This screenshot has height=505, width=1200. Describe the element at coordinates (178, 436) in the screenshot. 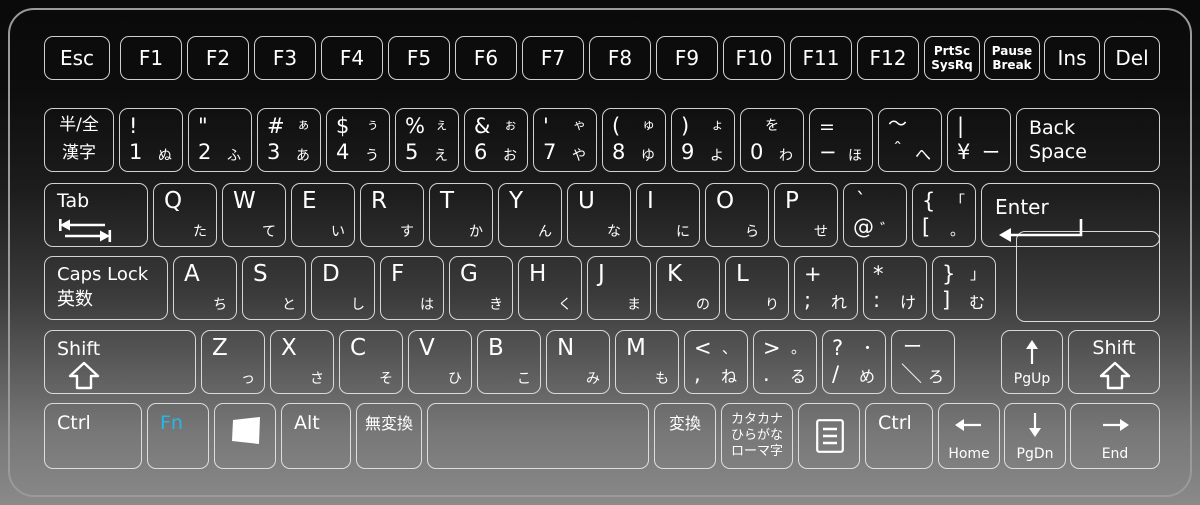

I see `key-fn: Fn` at that location.